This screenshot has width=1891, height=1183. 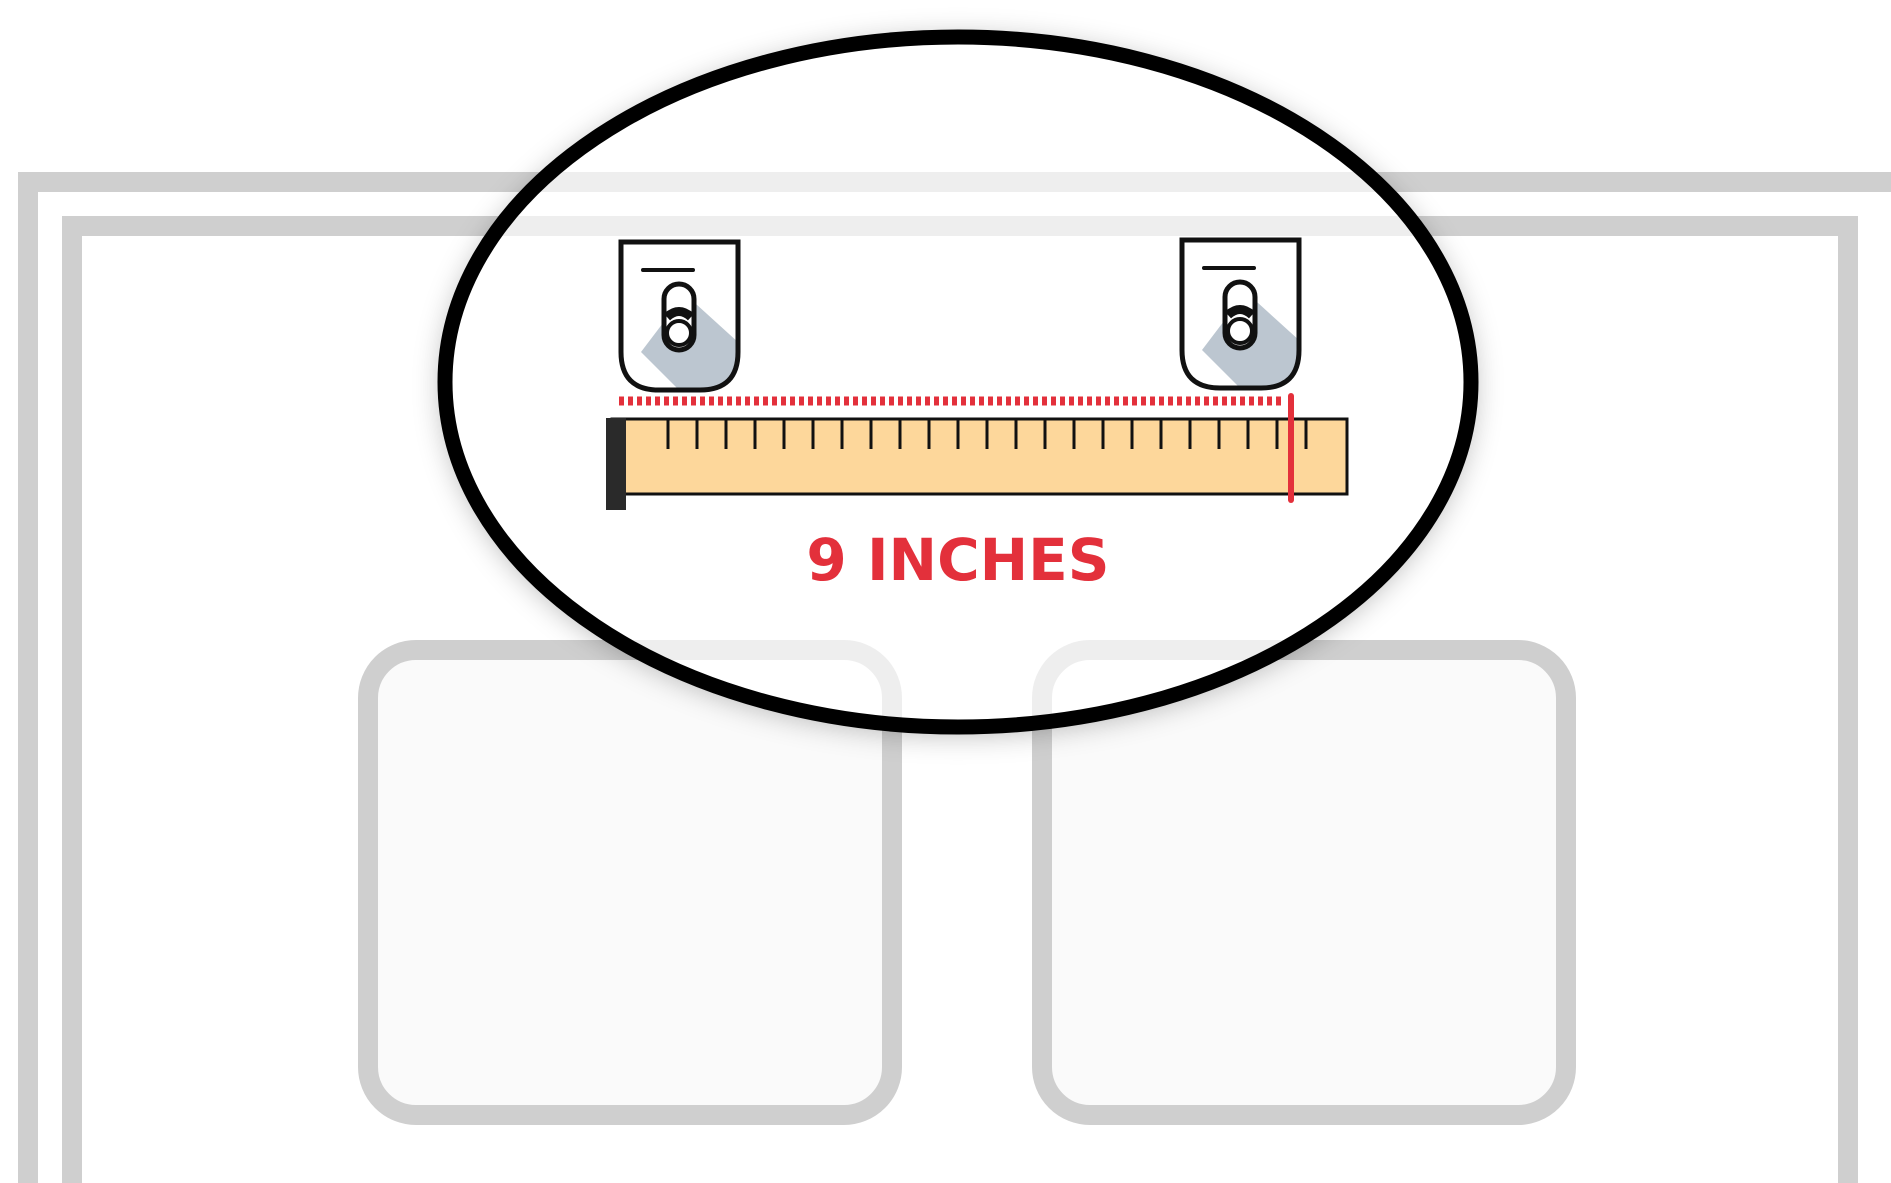 What do you see at coordinates (1304, 882) in the screenshot?
I see `cabinet-door-right` at bounding box center [1304, 882].